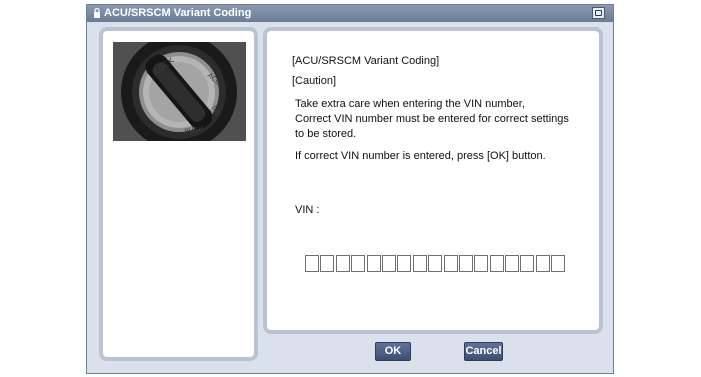 The height and width of the screenshot is (377, 701). What do you see at coordinates (483, 351) in the screenshot?
I see `cancel-button: Cancel` at bounding box center [483, 351].